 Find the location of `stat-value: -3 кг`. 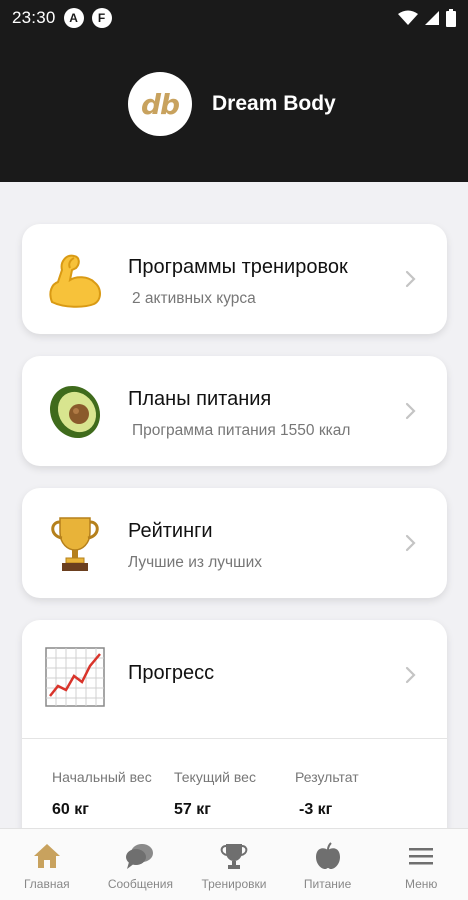

stat-value: -3 кг is located at coordinates (316, 809).